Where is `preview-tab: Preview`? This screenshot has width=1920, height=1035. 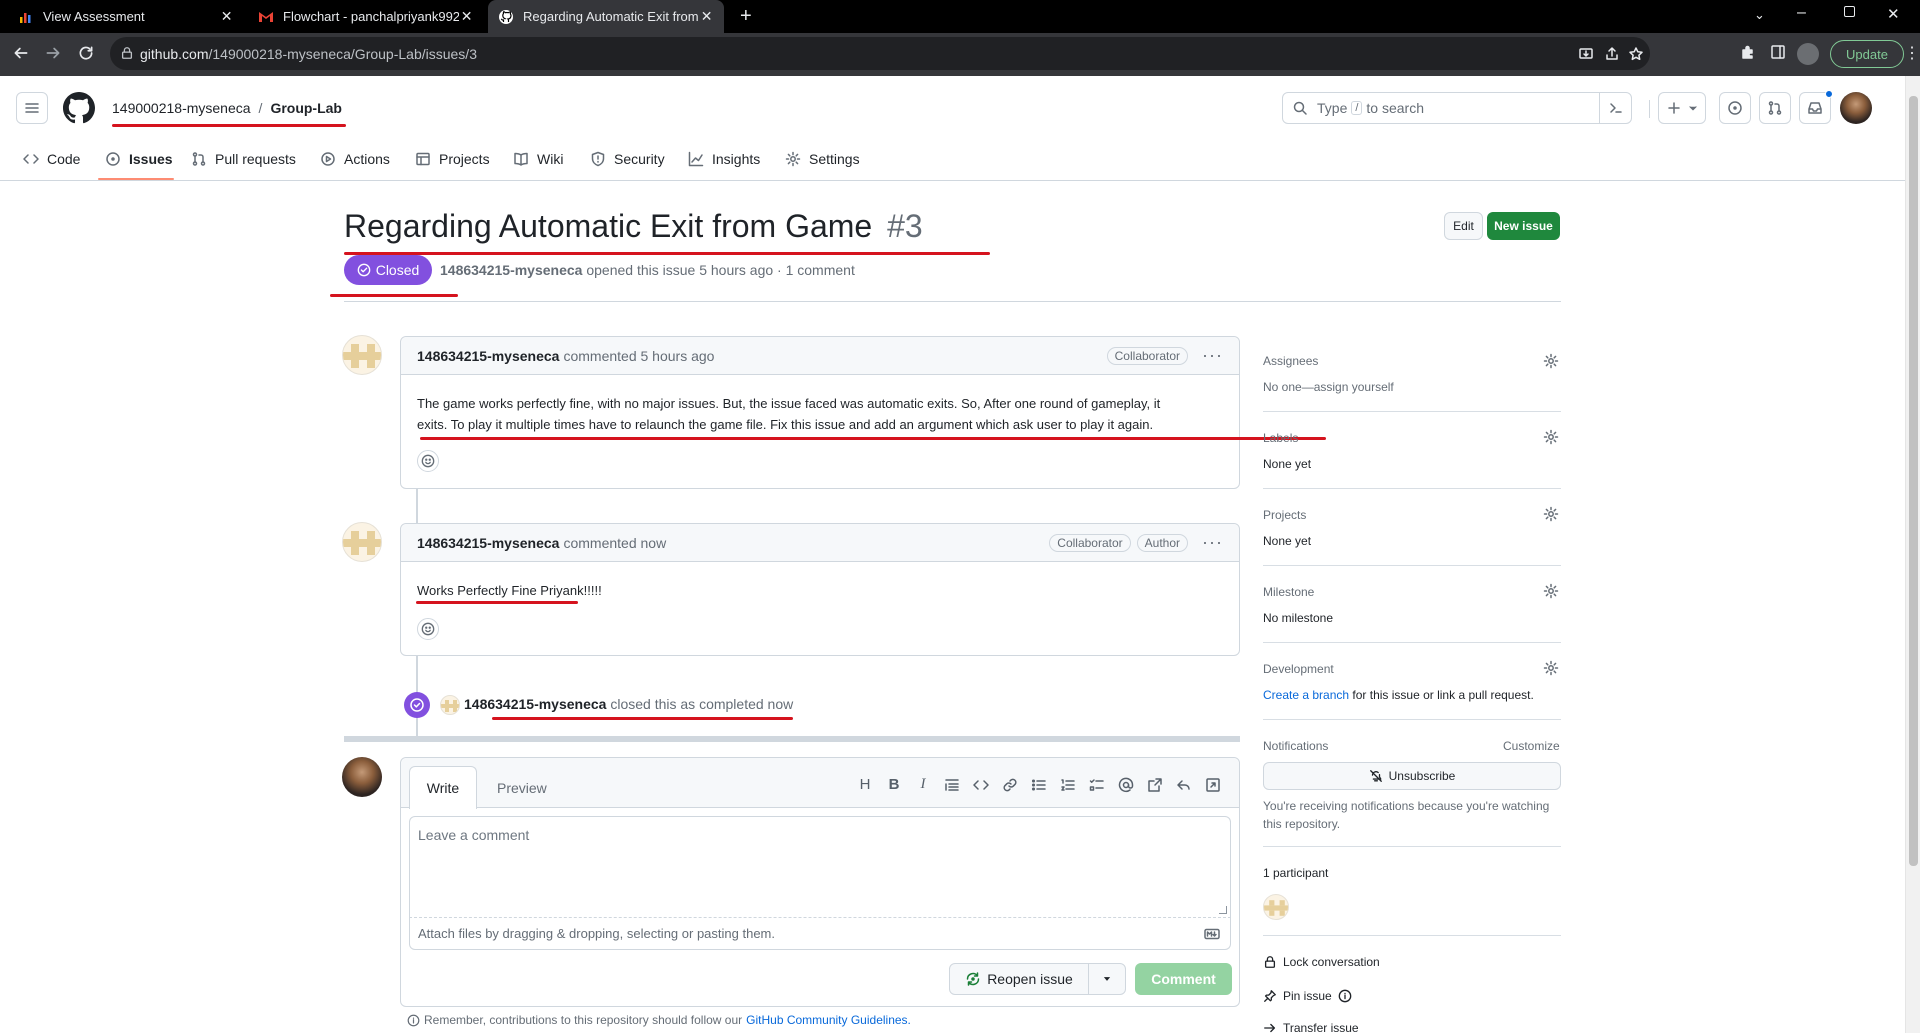
preview-tab: Preview is located at coordinates (522, 788).